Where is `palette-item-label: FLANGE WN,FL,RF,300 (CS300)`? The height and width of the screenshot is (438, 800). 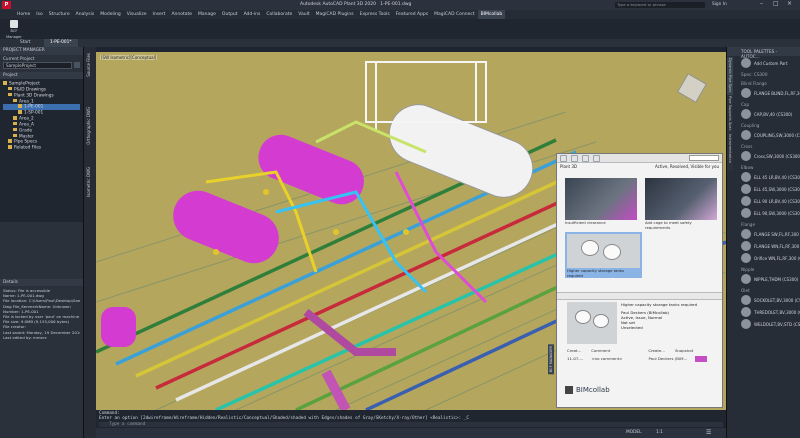
palette-item-label: FLANGE WN,FL,RF,300 (CS300) is located at coordinates (777, 246).